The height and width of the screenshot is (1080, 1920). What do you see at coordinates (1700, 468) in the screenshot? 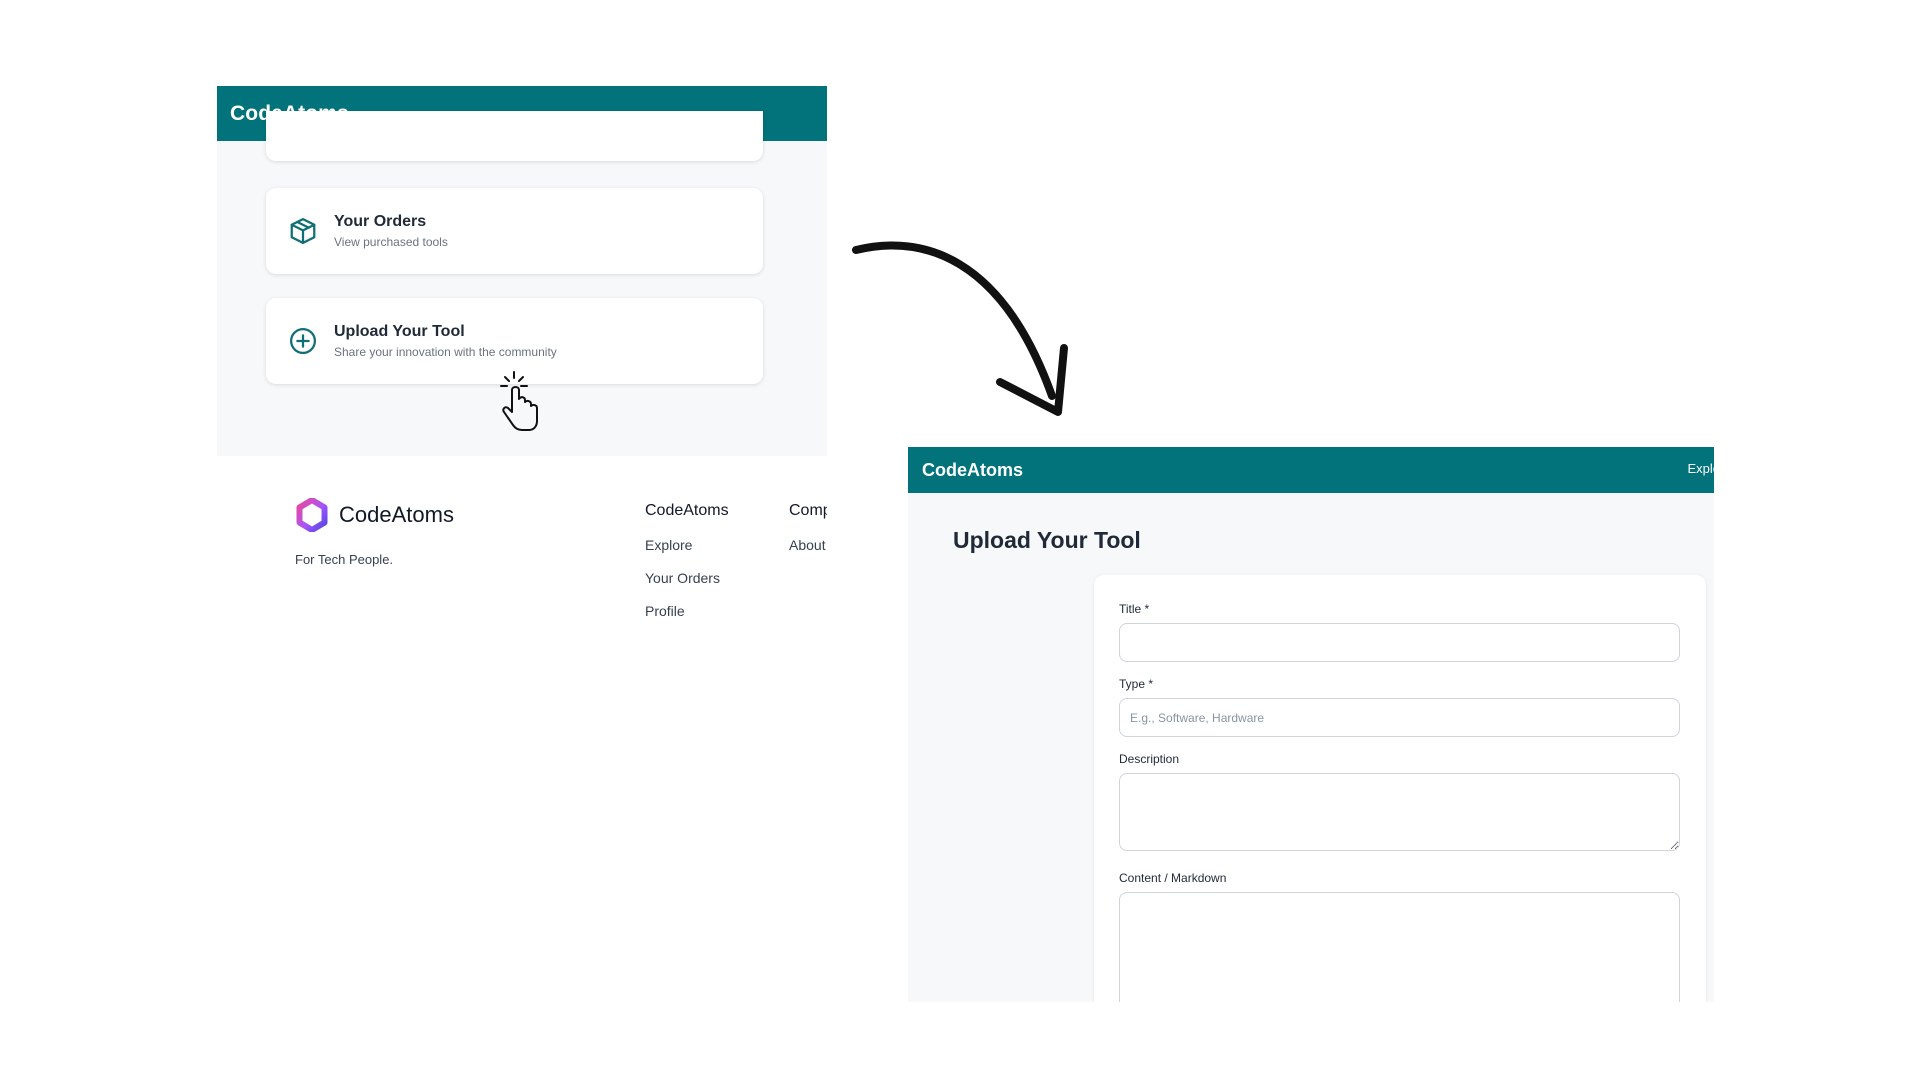
I see `nav-link-explore: Explo` at bounding box center [1700, 468].